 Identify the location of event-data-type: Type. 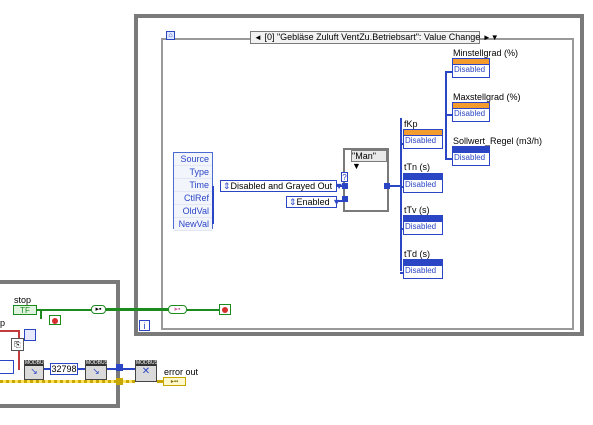
(193, 172).